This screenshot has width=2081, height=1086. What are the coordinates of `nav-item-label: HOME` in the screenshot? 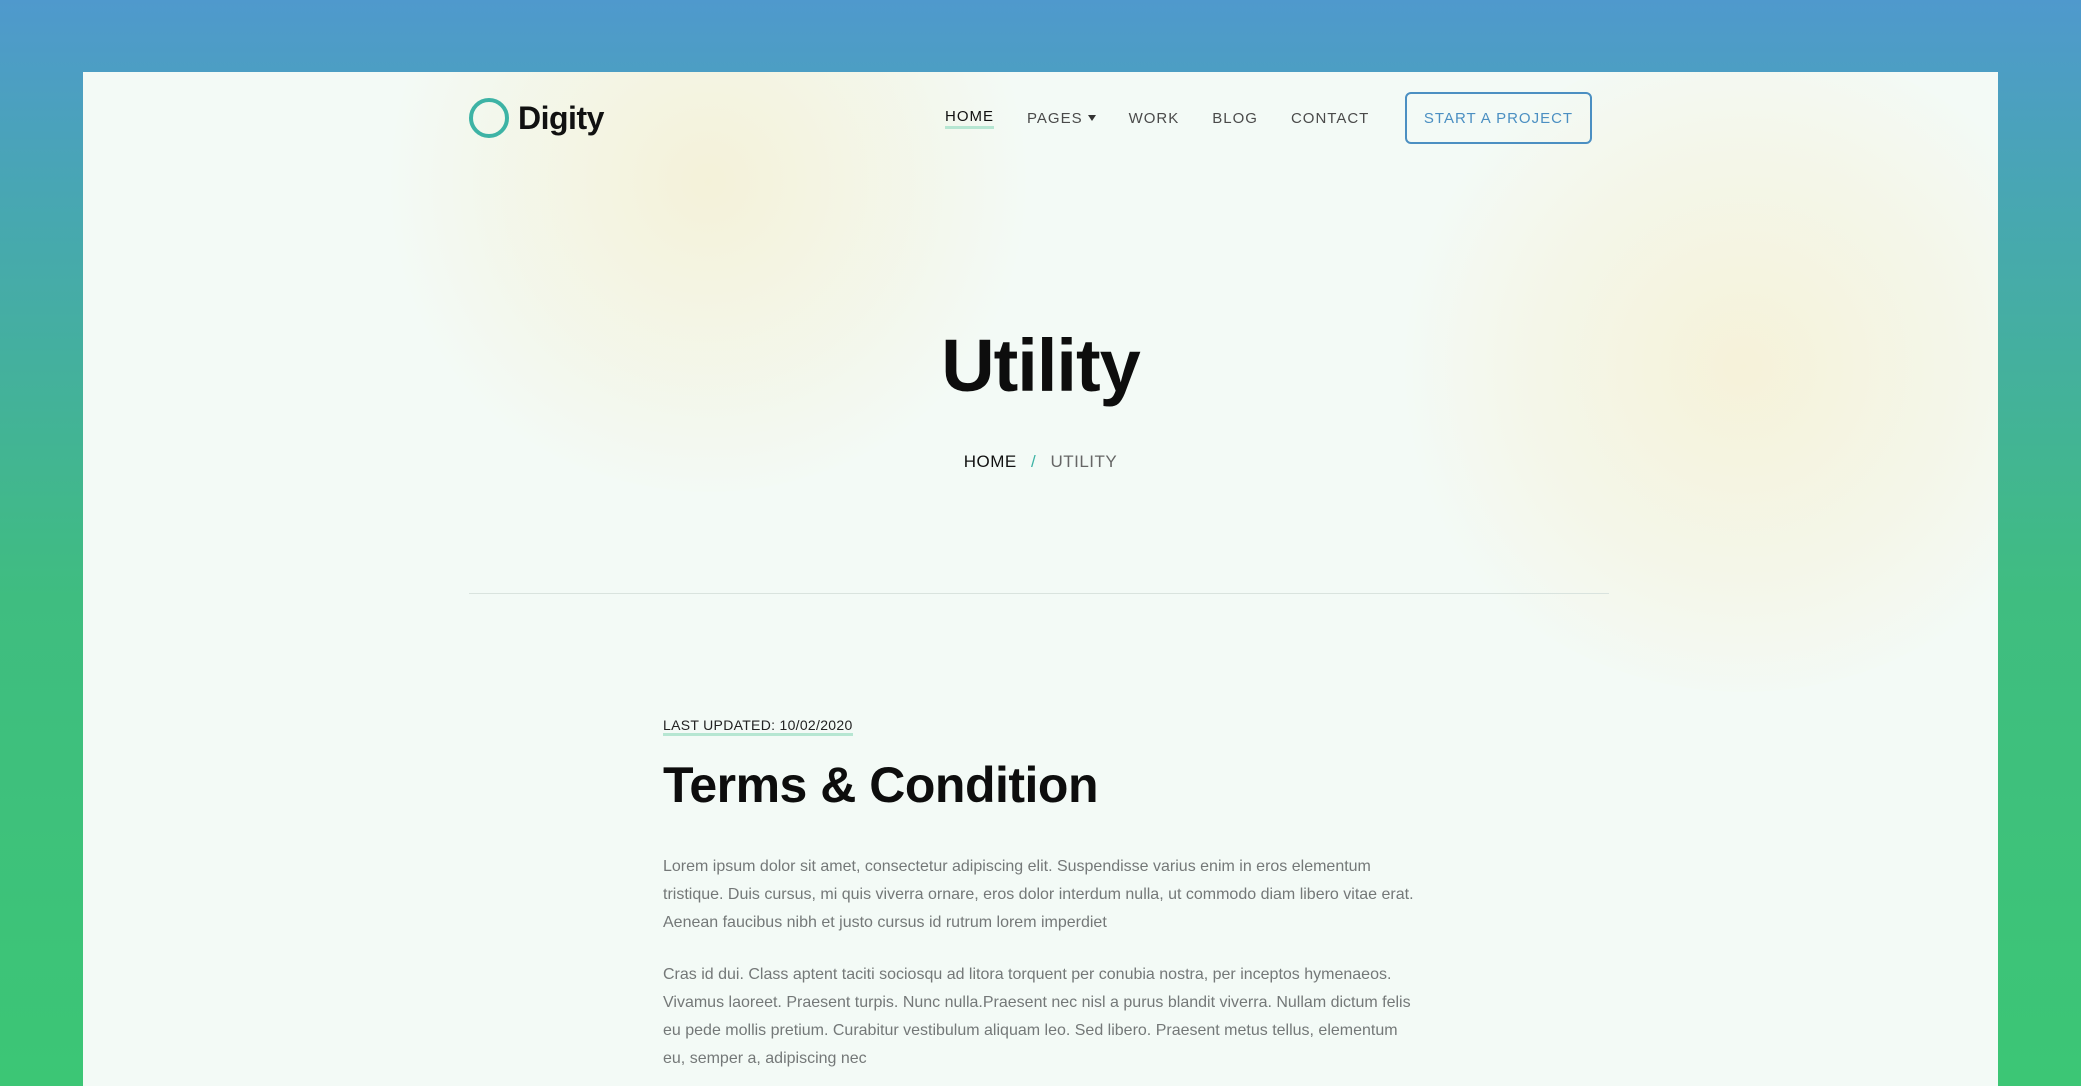 It's located at (969, 118).